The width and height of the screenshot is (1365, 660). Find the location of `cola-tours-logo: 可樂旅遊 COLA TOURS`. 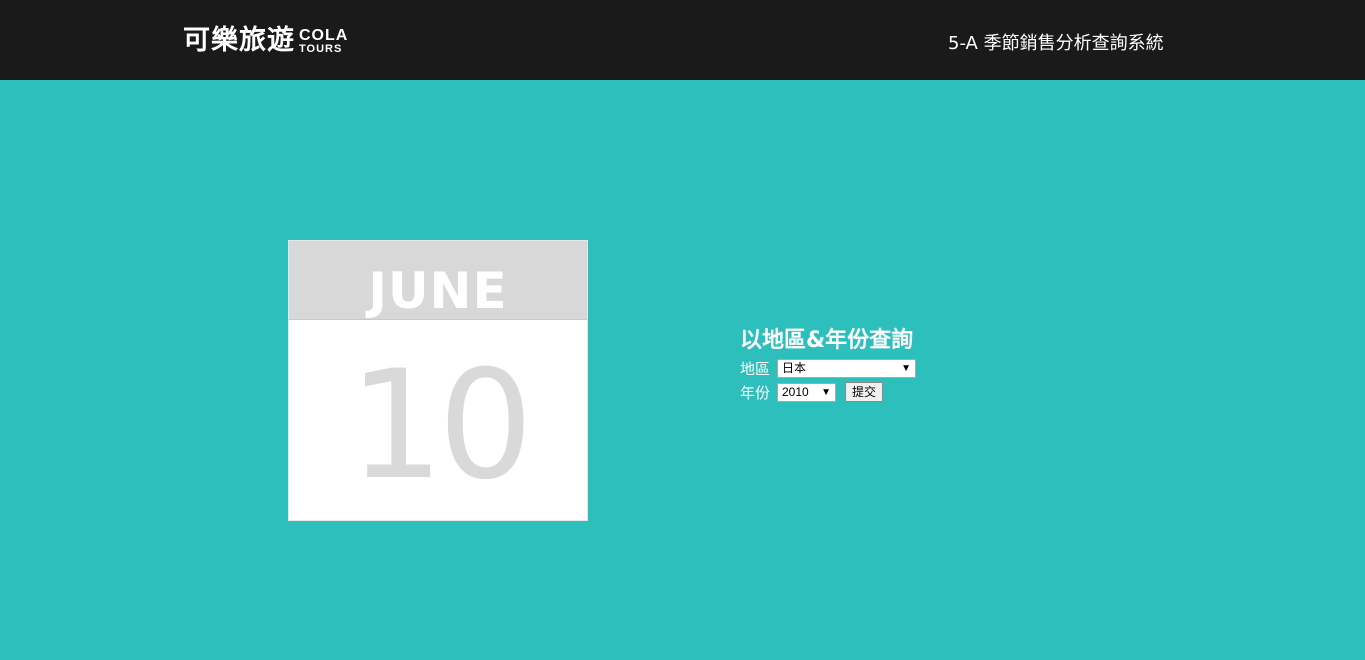

cola-tours-logo: 可樂旅遊 COLA TOURS is located at coordinates (265, 41).